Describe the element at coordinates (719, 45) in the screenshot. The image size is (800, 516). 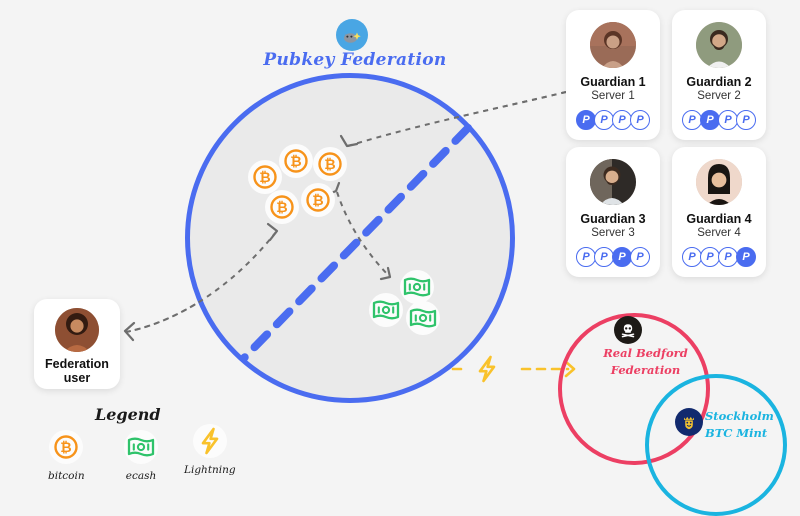
I see `guardian-2-avatar` at that location.